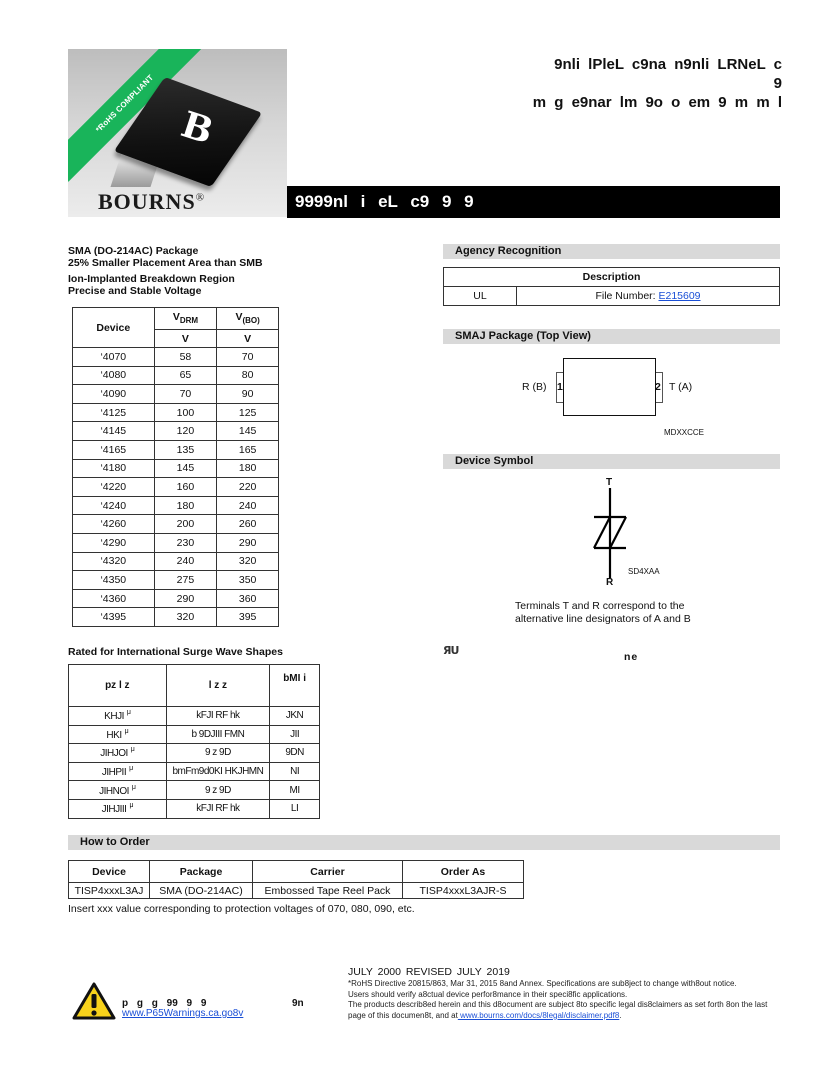 This screenshot has width=828, height=1068. Describe the element at coordinates (247, 524) in the screenshot. I see `voltage-cell-vbo: 260` at that location.